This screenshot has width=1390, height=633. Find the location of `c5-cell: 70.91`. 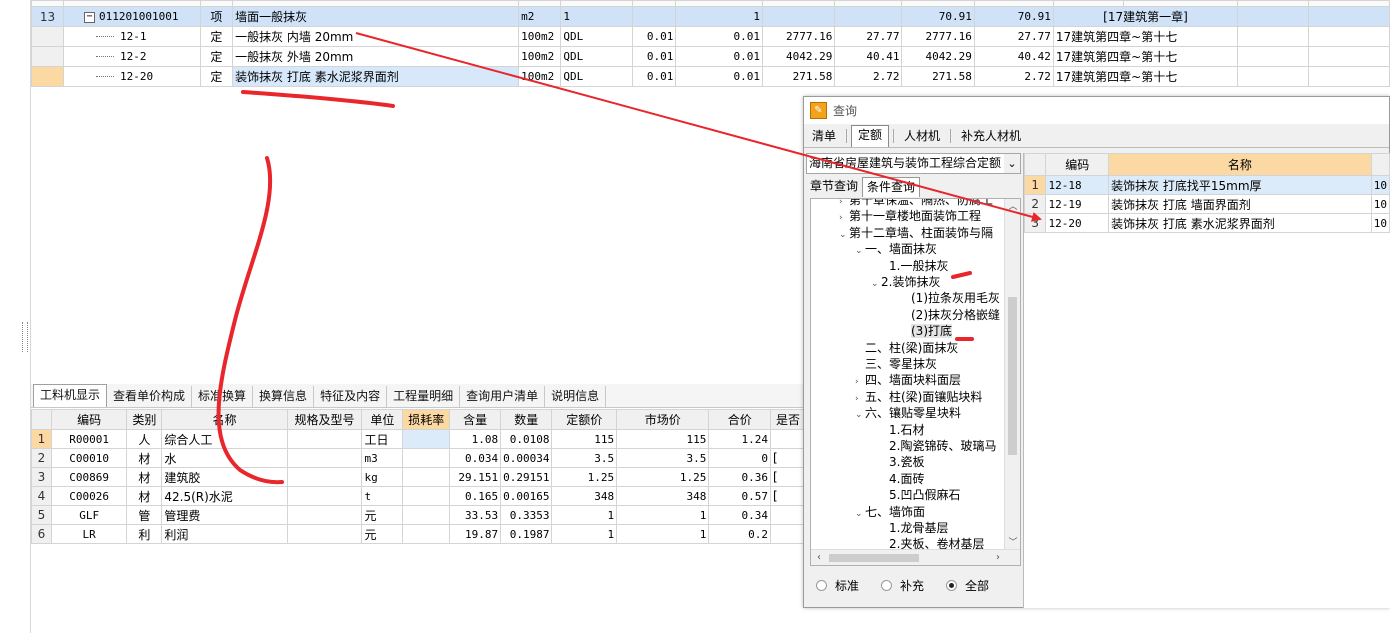

c5-cell: 70.91 is located at coordinates (938, 16).